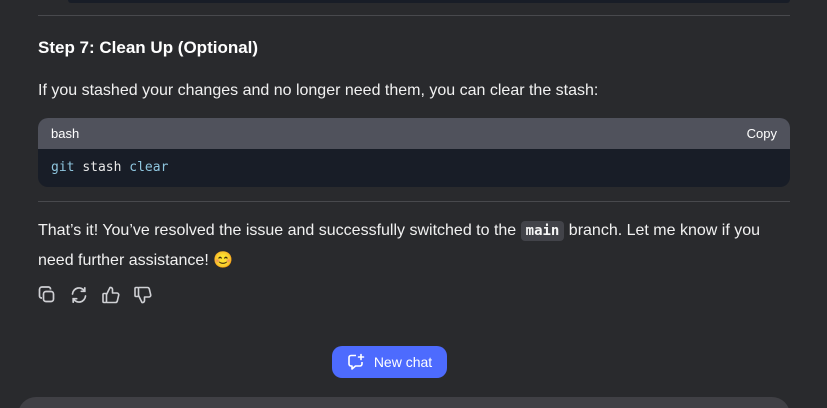 The width and height of the screenshot is (827, 408). I want to click on new-chat-button: New chat, so click(389, 362).